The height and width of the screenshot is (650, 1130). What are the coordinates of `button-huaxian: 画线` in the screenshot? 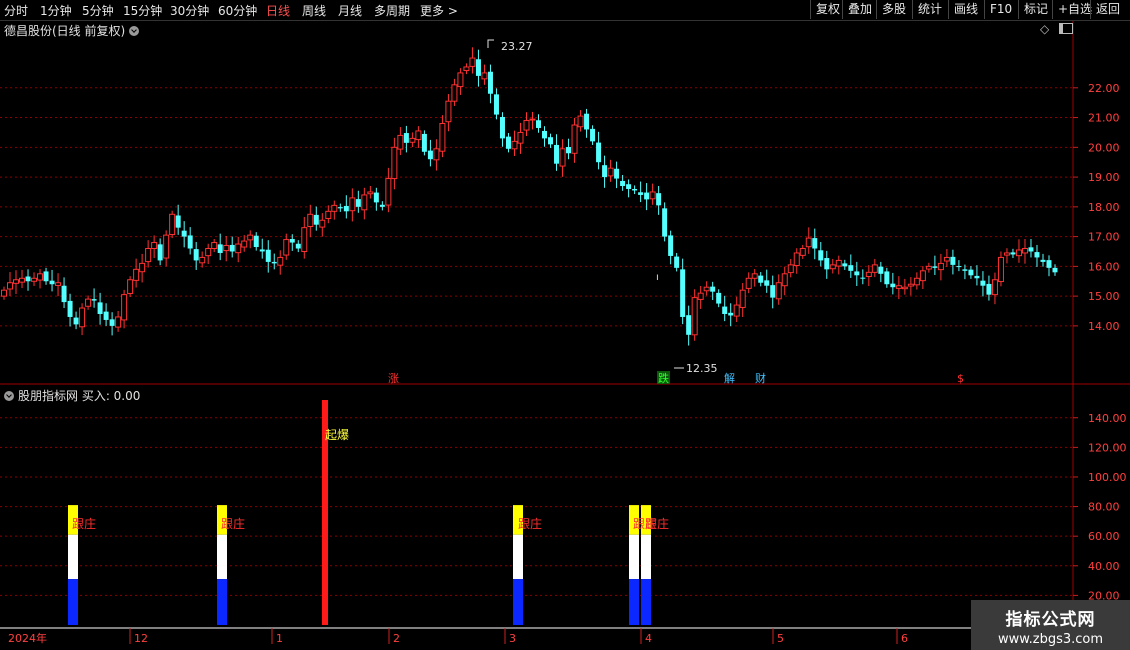 It's located at (965, 9).